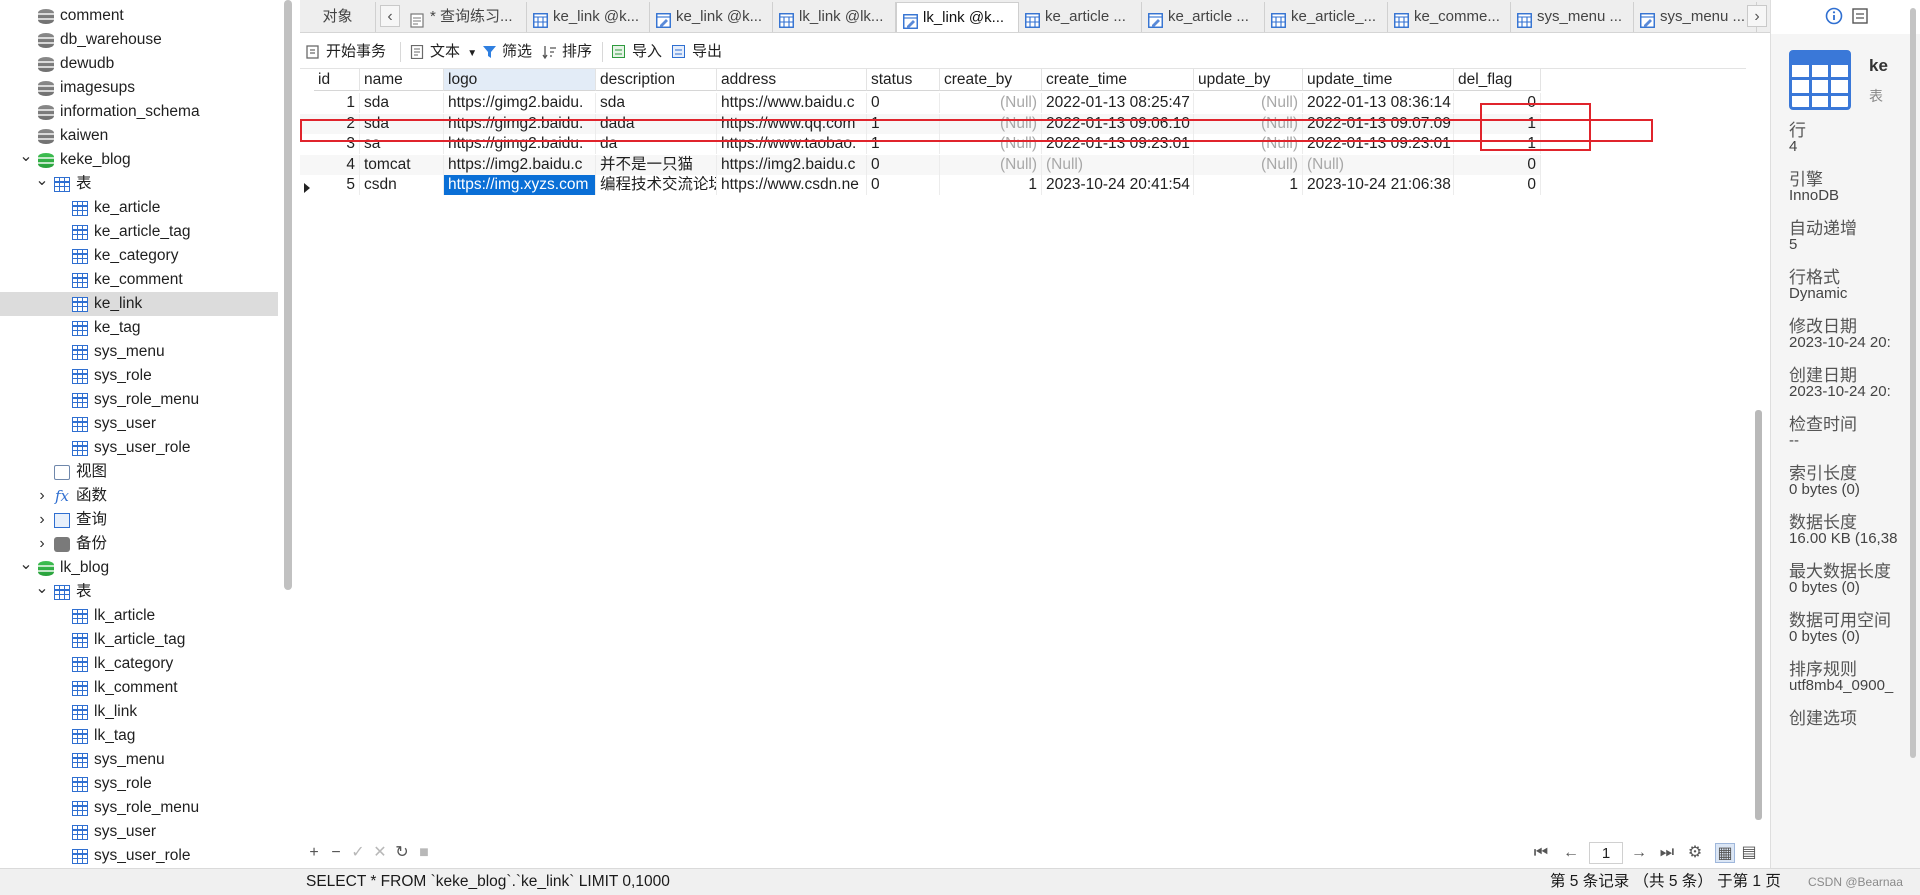 This screenshot has height=895, width=1920. What do you see at coordinates (139, 448) in the screenshot?
I see `navigator-item-sys_user_role: sys_user_role` at bounding box center [139, 448].